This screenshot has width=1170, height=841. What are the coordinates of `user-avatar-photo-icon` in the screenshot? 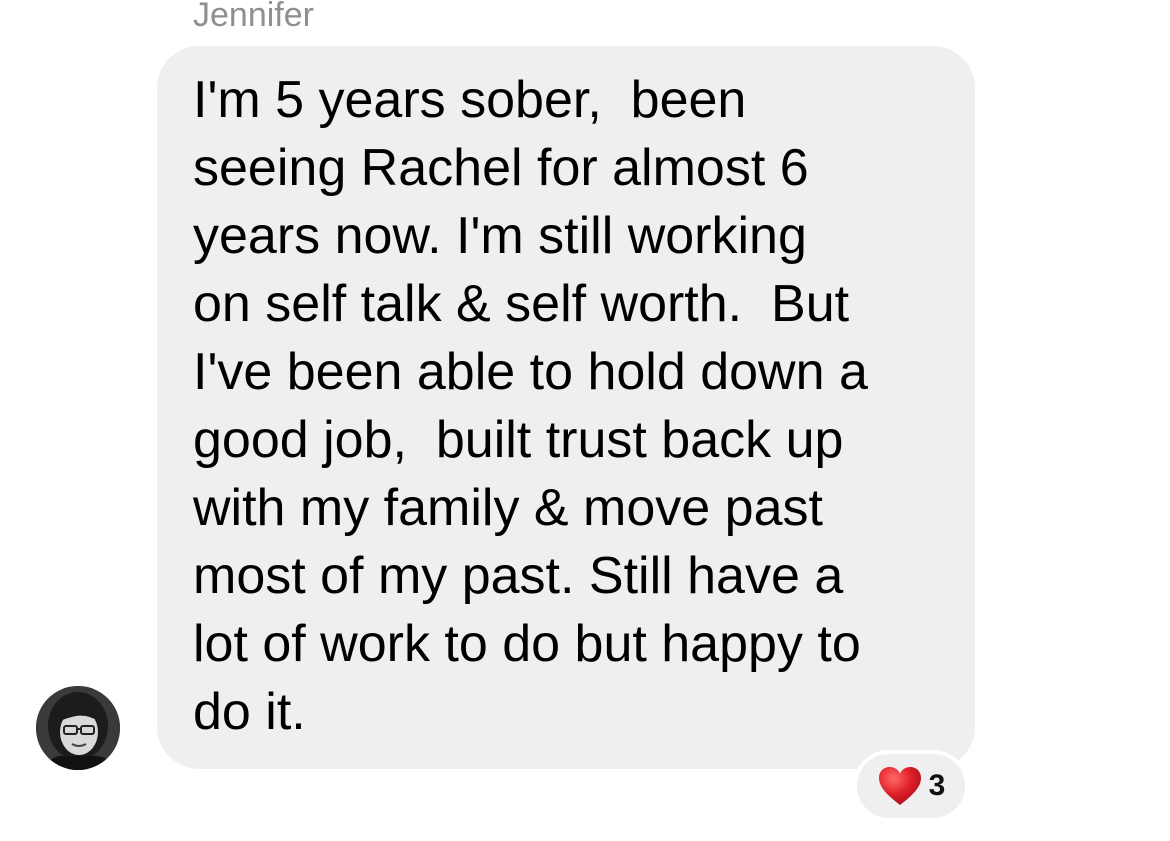 It's located at (78, 728).